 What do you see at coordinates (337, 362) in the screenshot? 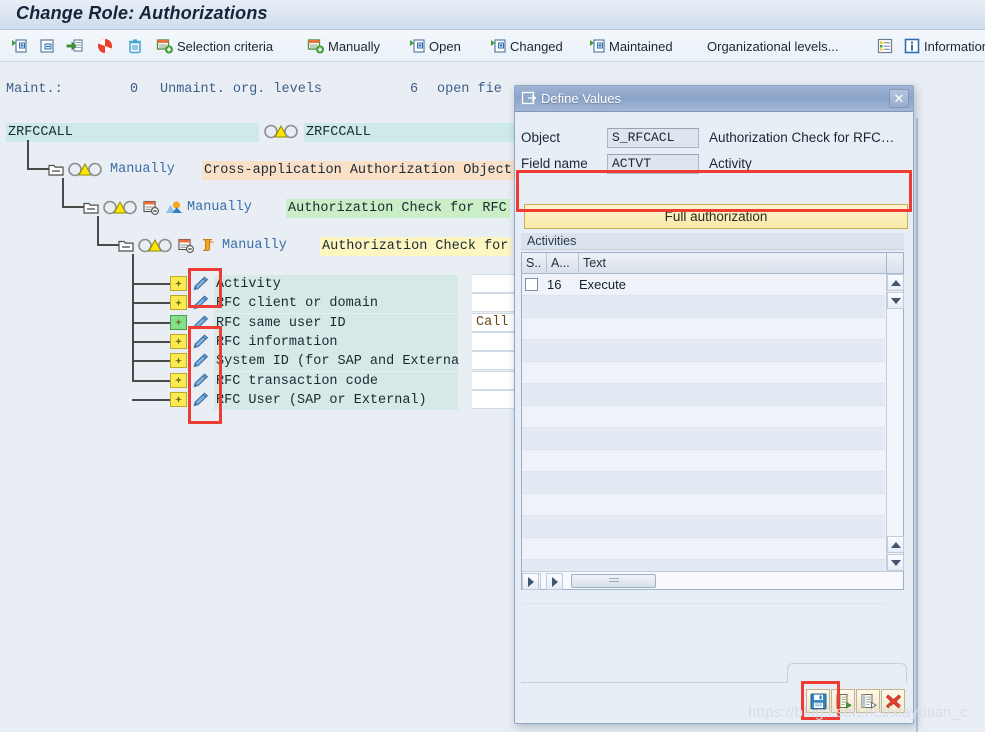
I see `field-label: System ID (for SAP and Externa` at bounding box center [337, 362].